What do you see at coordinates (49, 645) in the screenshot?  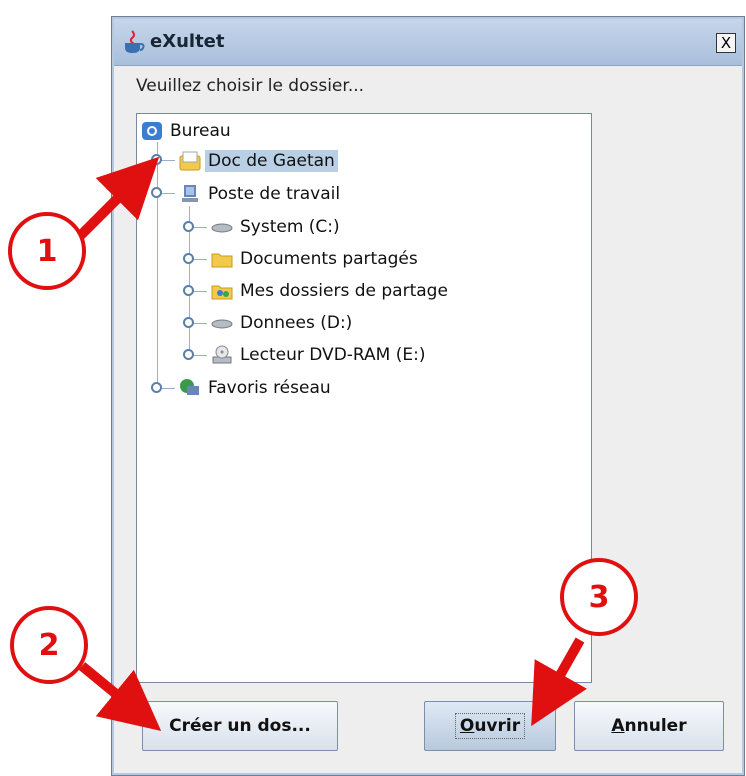 I see `callout-2: 2` at bounding box center [49, 645].